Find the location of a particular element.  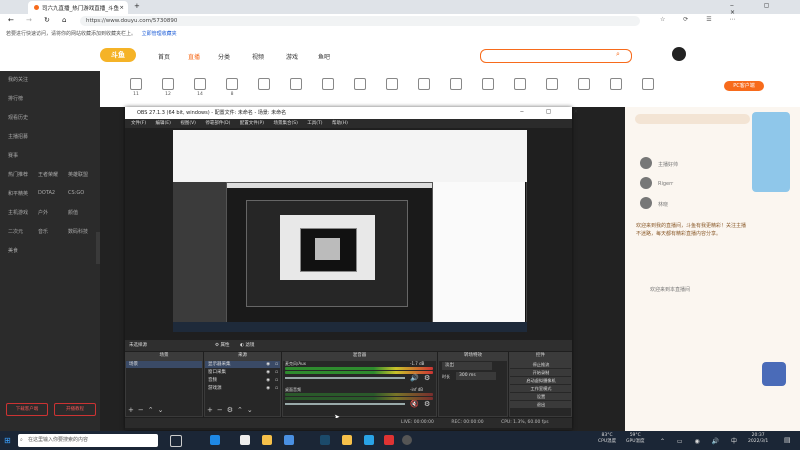

douyu-app-icon is located at coordinates (389, 440).